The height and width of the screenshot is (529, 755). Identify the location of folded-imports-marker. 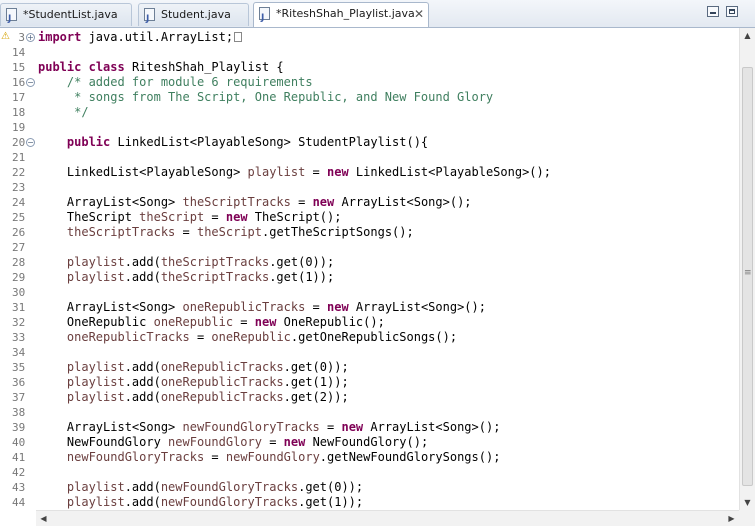
(238, 37).